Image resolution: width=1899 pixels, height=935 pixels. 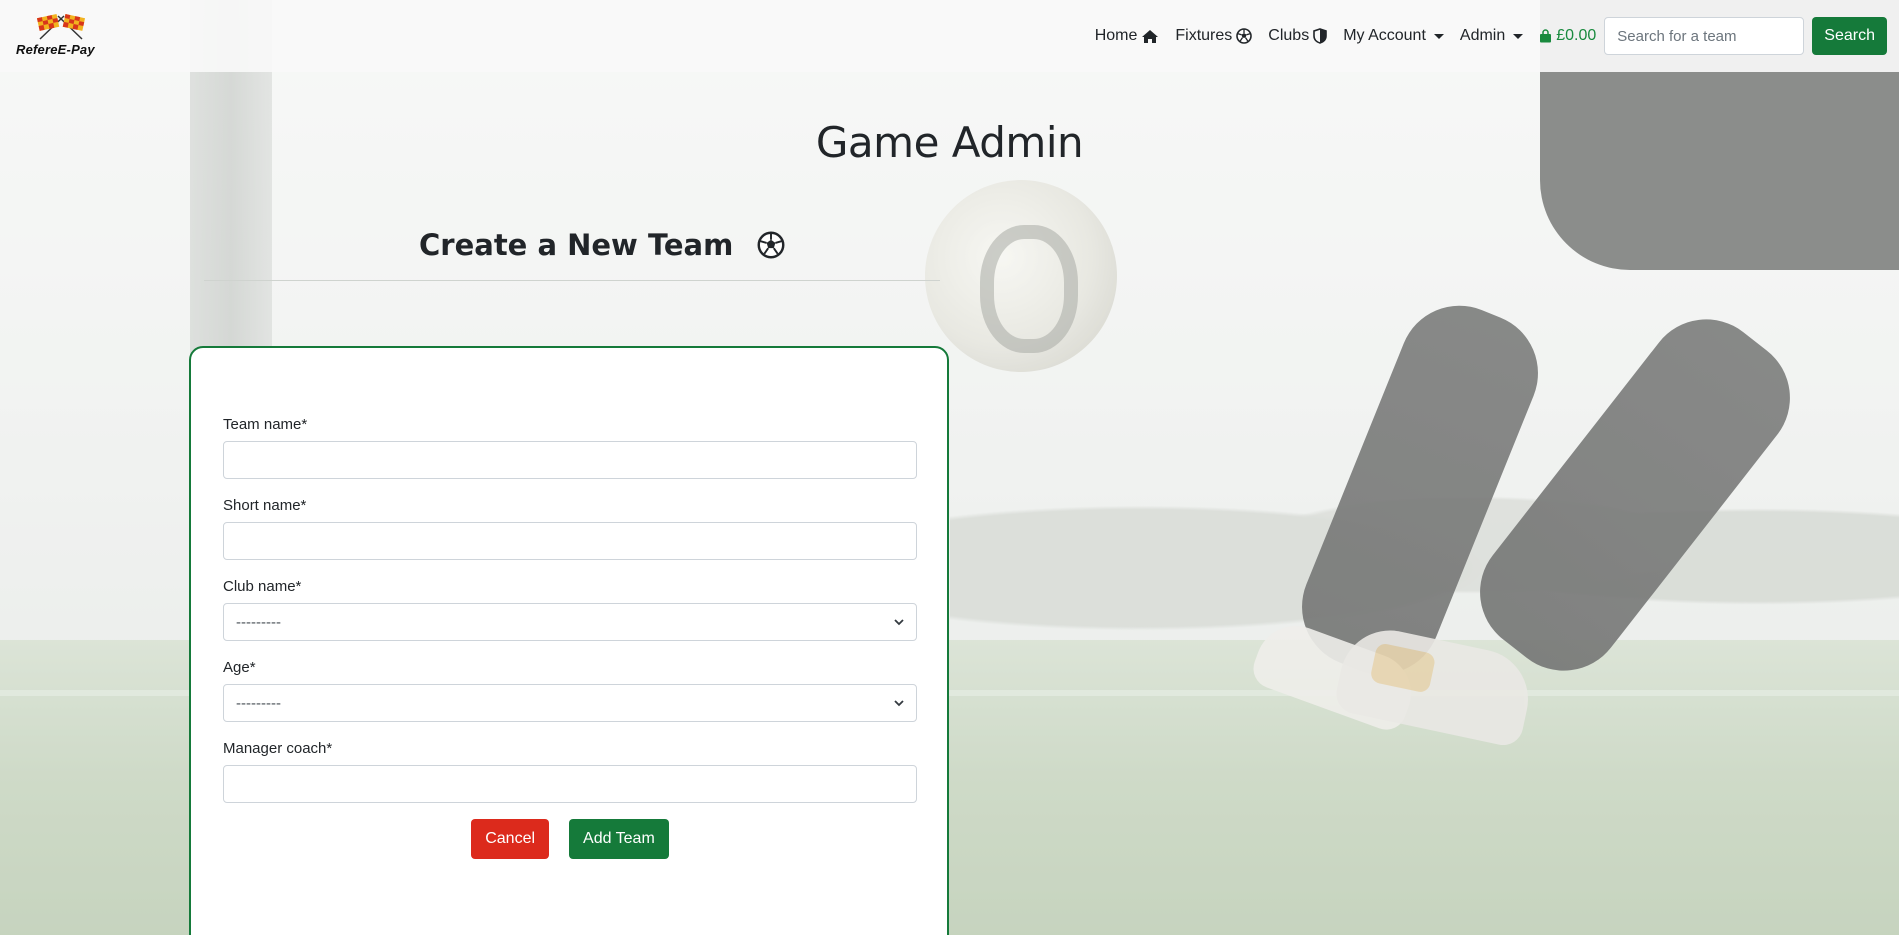 I want to click on nav-admin-label: Admin, so click(x=1482, y=35).